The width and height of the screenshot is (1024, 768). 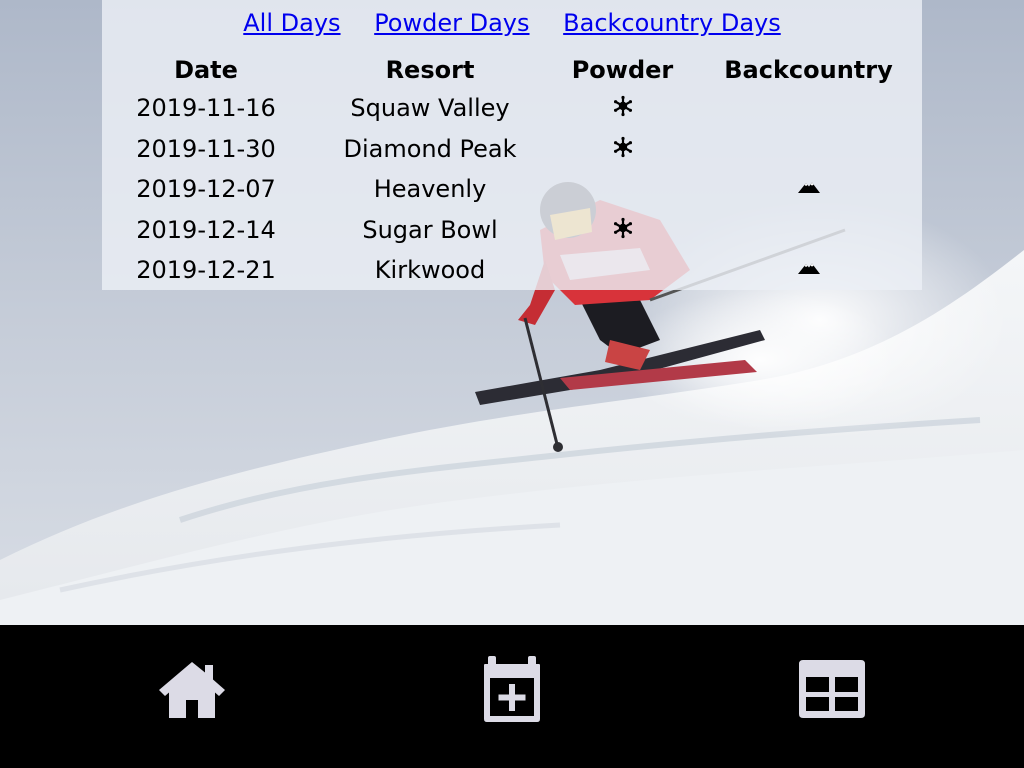 I want to click on add-day-button, so click(x=512, y=689).